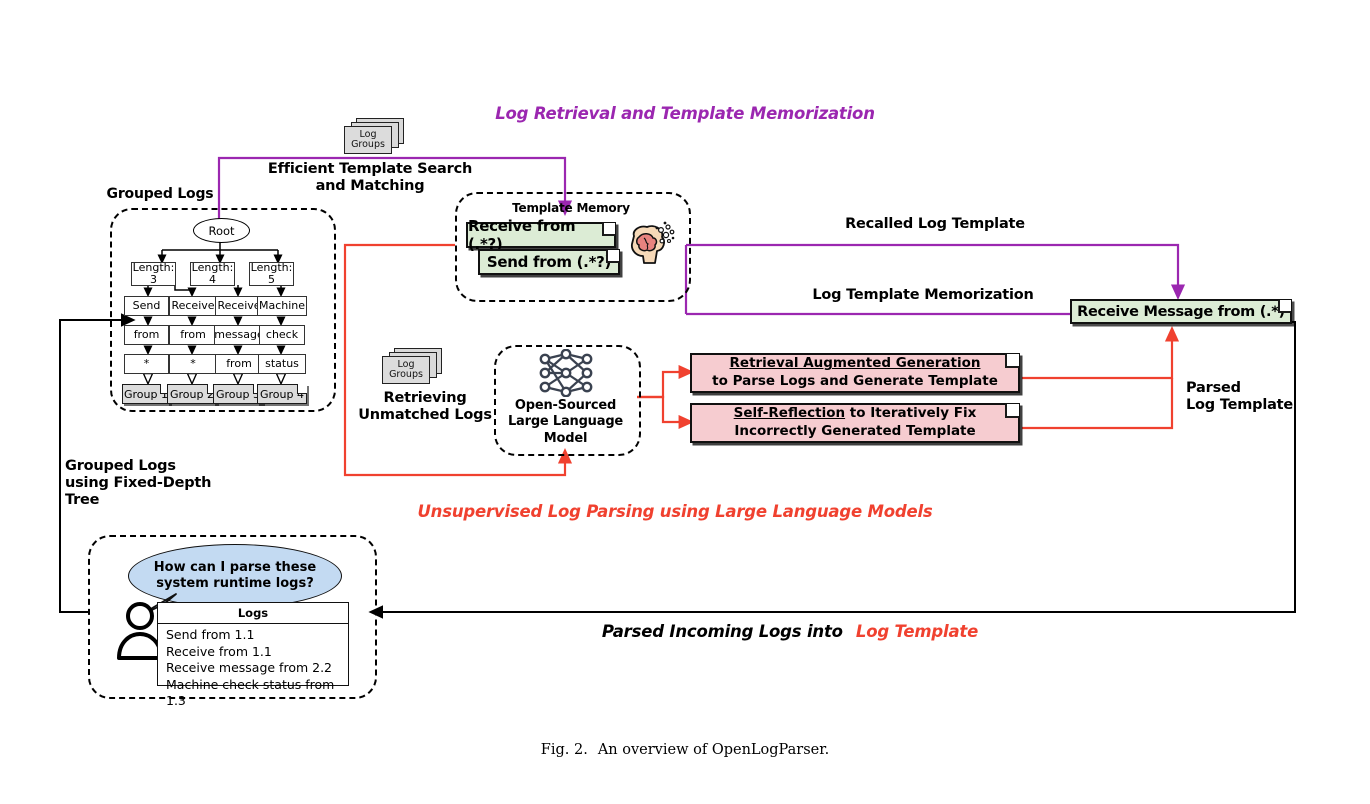 The width and height of the screenshot is (1370, 804). Describe the element at coordinates (855, 381) in the screenshot. I see `task-rag-line2: to Parse Logs and Generate Template` at that location.